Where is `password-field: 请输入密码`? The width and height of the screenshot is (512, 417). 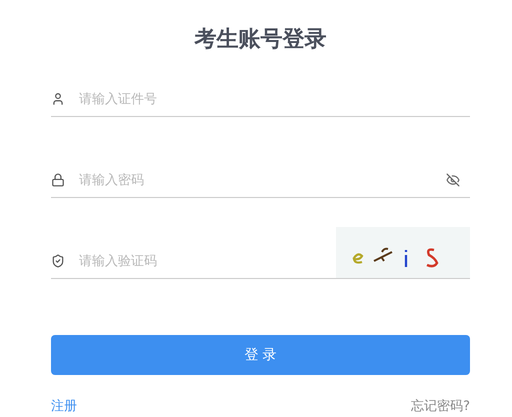 password-field: 请输入密码 is located at coordinates (255, 180).